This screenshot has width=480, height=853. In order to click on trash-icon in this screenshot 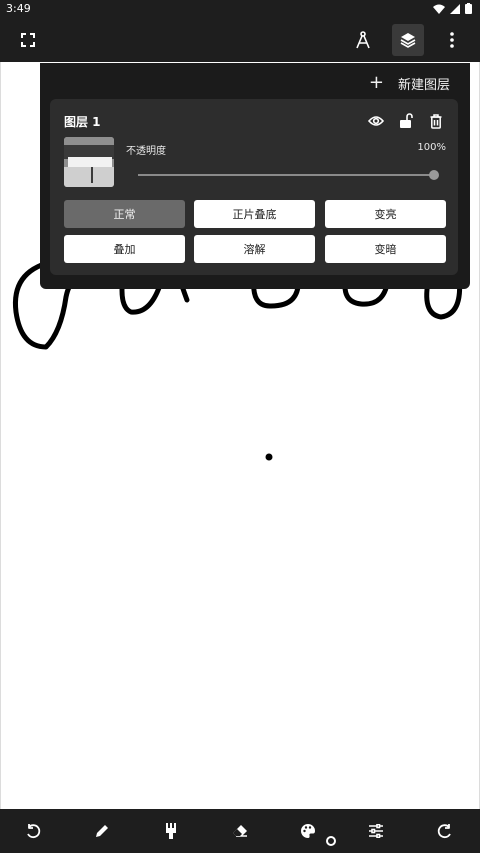, I will do `click(436, 121)`.